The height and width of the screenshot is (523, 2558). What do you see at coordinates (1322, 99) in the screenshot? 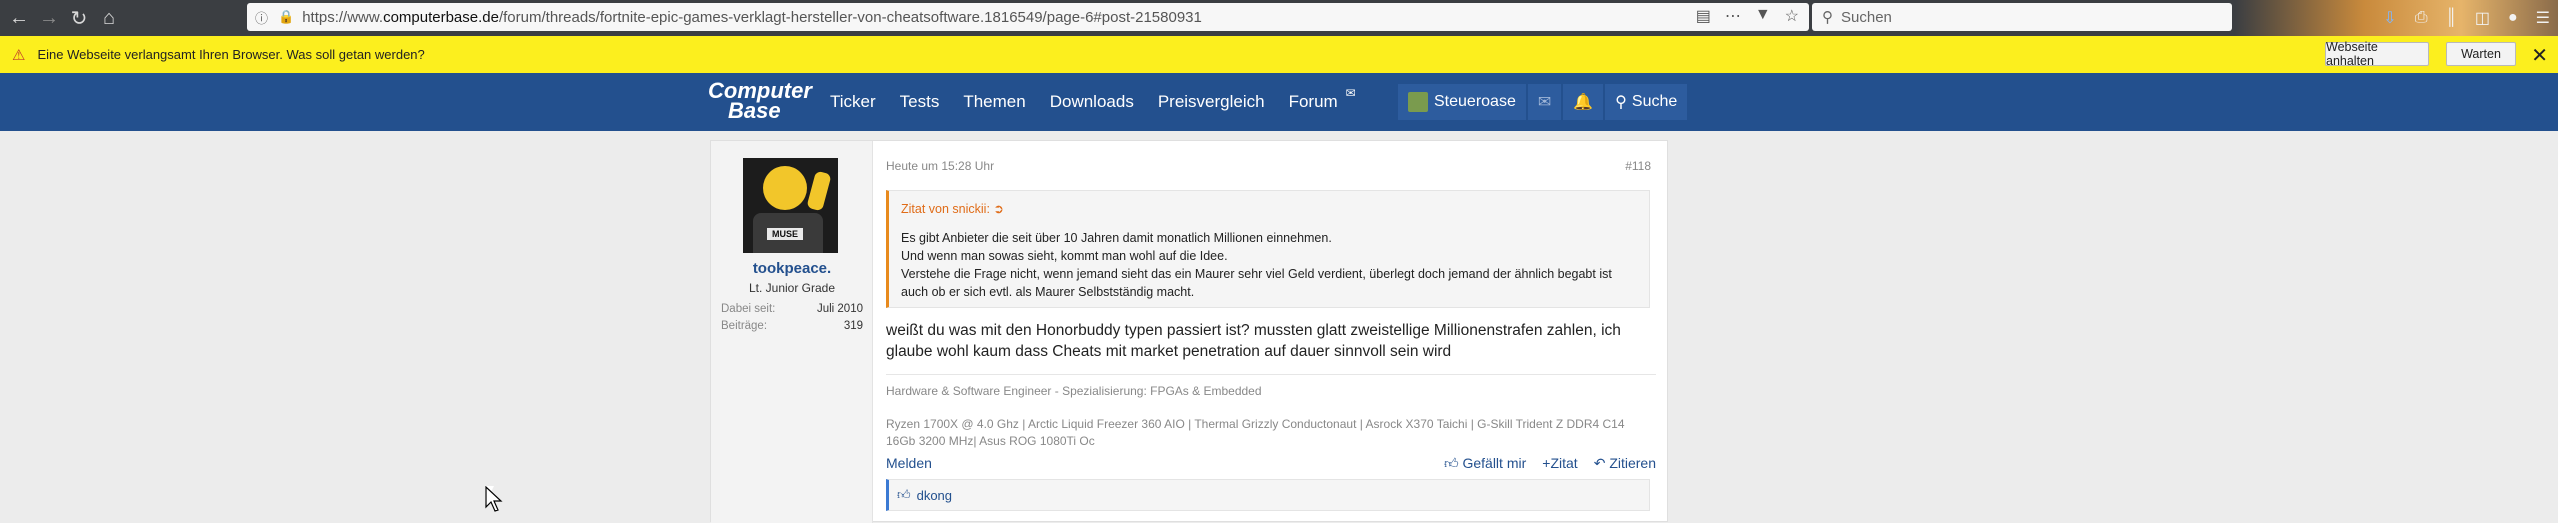
I see `nav-forum: Forum ✉` at bounding box center [1322, 99].